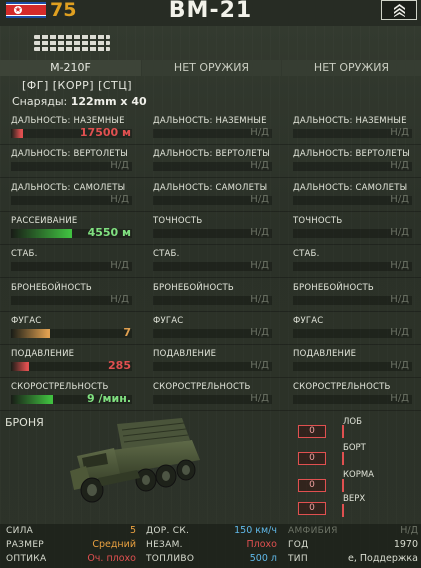 This screenshot has height=568, width=421. I want to click on armor-side-value: 0, so click(312, 458).